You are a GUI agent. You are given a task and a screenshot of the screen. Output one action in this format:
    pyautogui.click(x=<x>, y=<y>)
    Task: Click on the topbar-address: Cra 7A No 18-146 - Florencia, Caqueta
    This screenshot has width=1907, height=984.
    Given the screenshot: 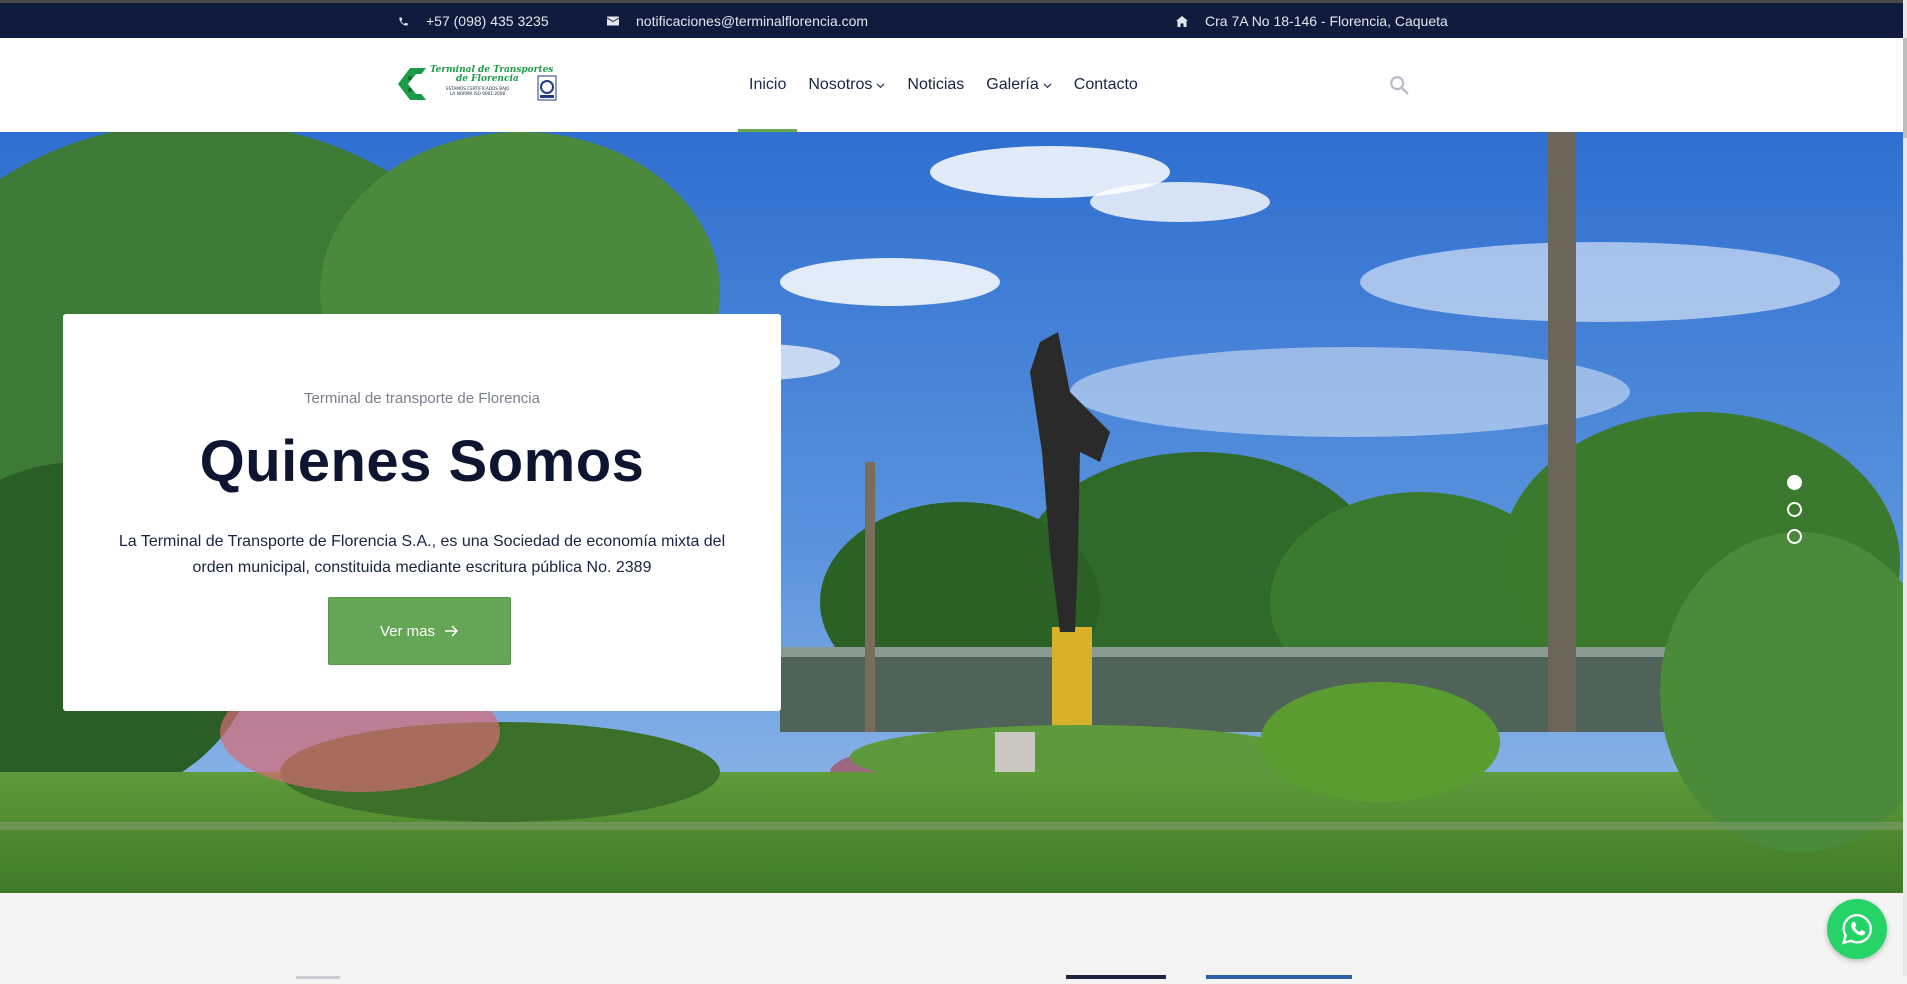 What is the action you would take?
    pyautogui.click(x=1311, y=21)
    